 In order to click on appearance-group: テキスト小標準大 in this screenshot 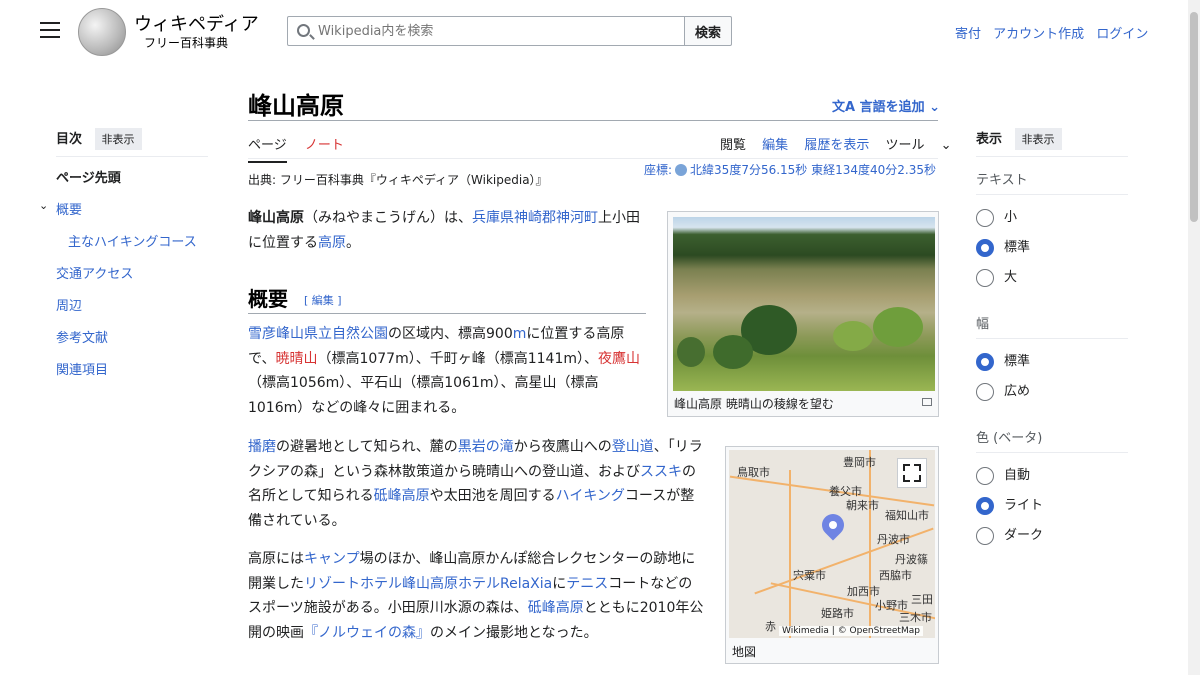, I will do `click(1052, 234)`.